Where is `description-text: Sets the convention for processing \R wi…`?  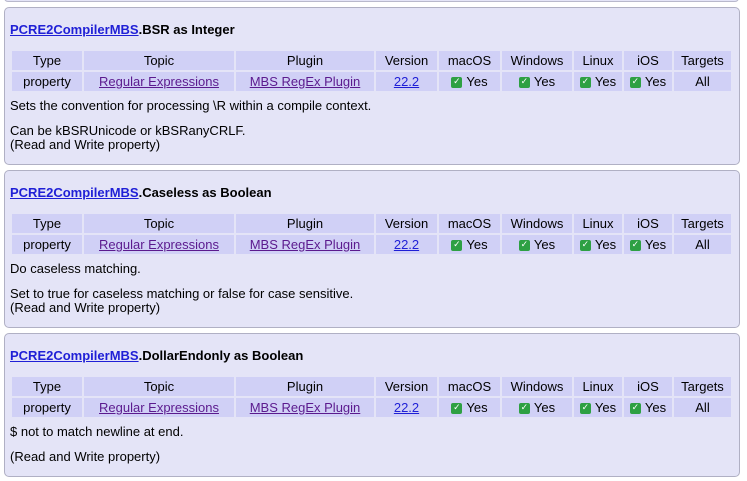 description-text: Sets the convention for processing \R wi… is located at coordinates (191, 105).